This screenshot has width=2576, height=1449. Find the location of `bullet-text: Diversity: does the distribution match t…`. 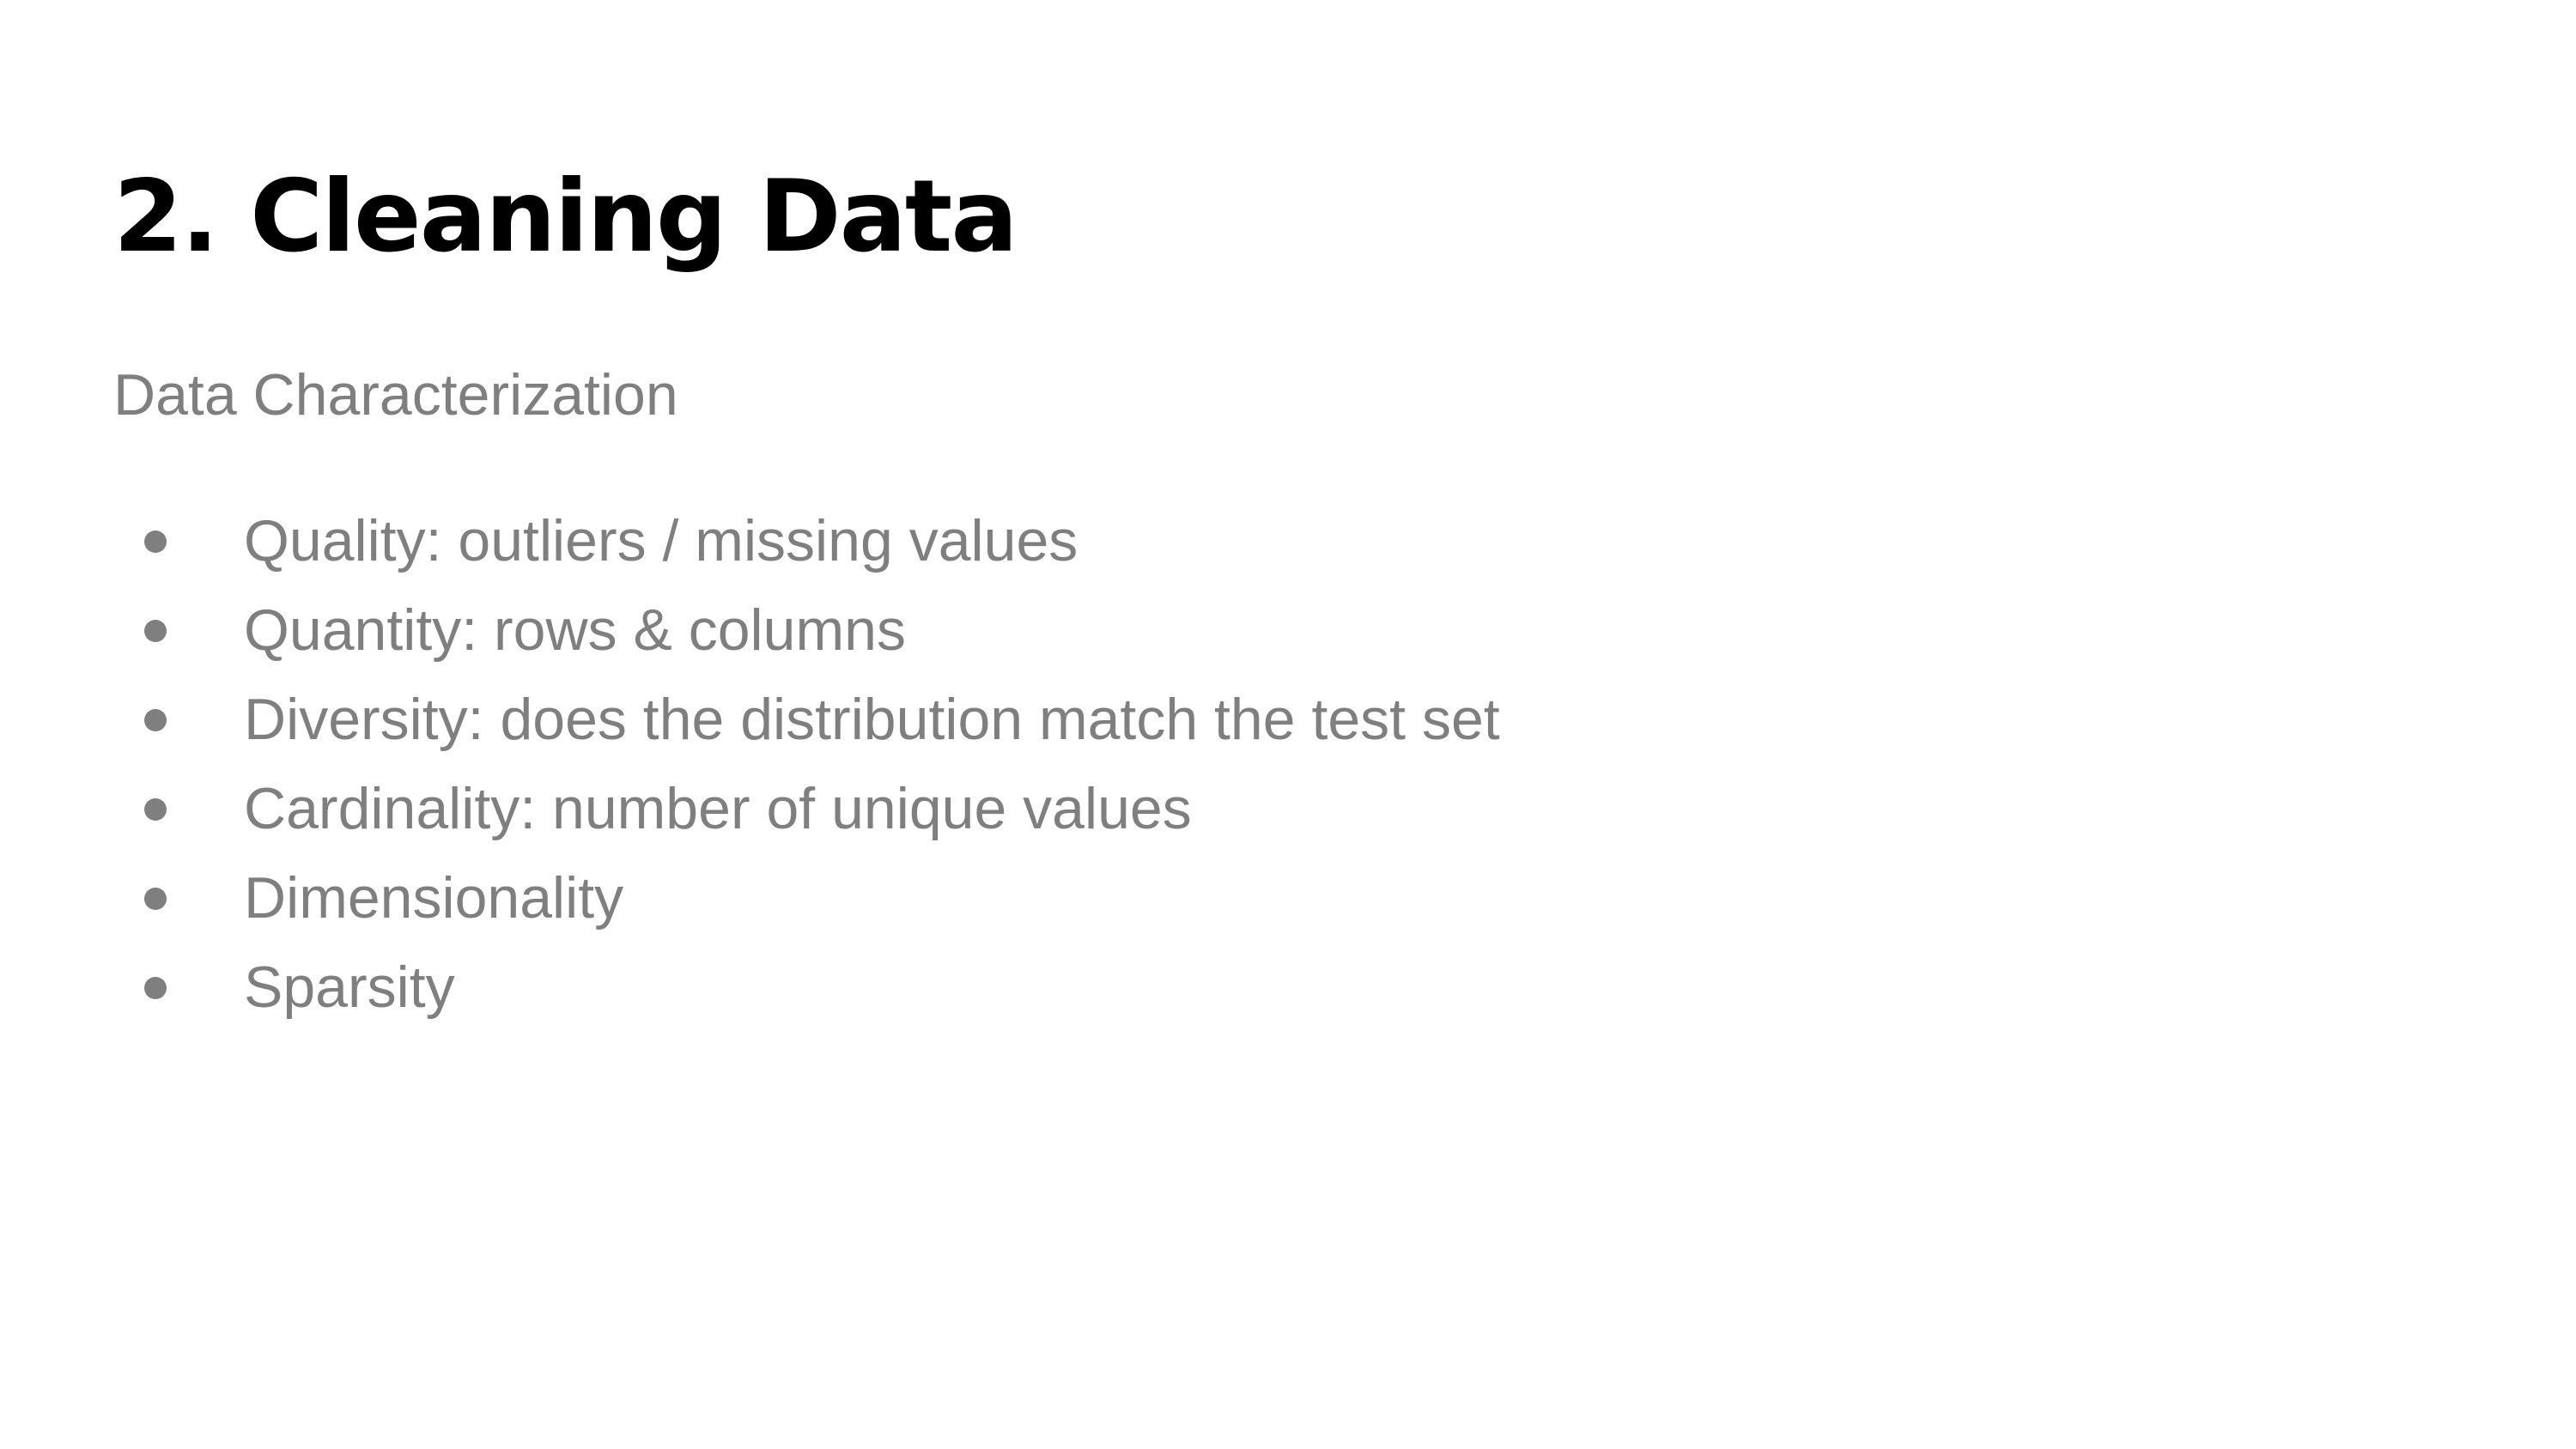

bullet-text: Diversity: does the distribution match t… is located at coordinates (872, 719).